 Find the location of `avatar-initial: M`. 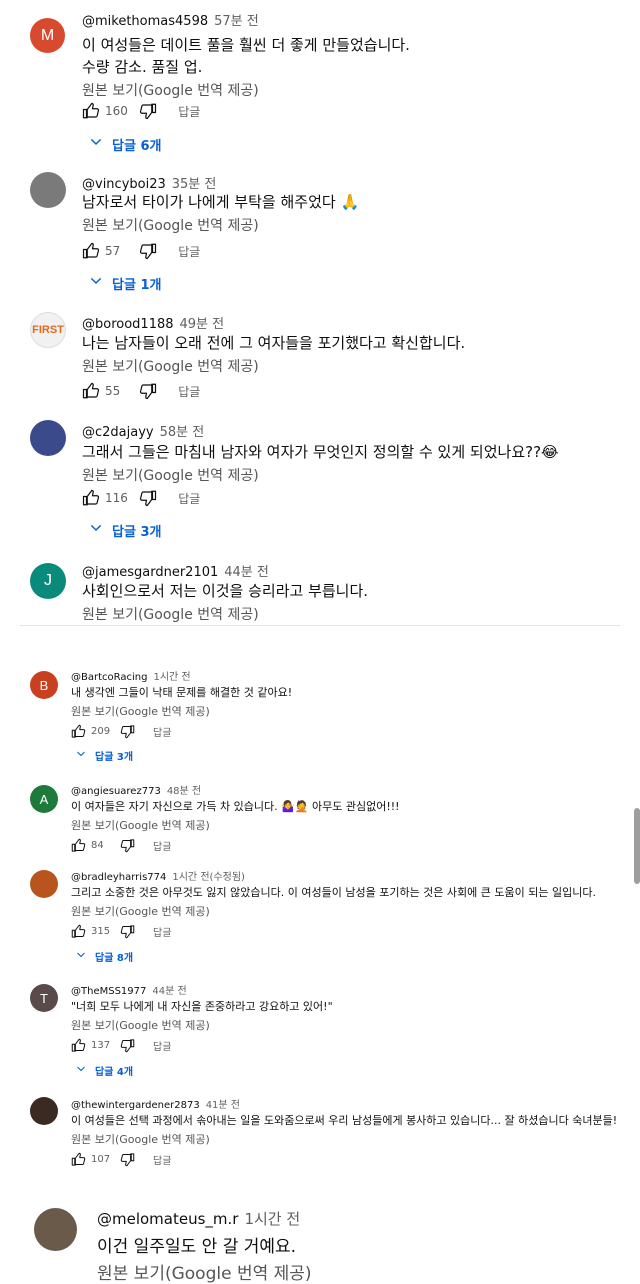

avatar-initial: M is located at coordinates (47, 35).